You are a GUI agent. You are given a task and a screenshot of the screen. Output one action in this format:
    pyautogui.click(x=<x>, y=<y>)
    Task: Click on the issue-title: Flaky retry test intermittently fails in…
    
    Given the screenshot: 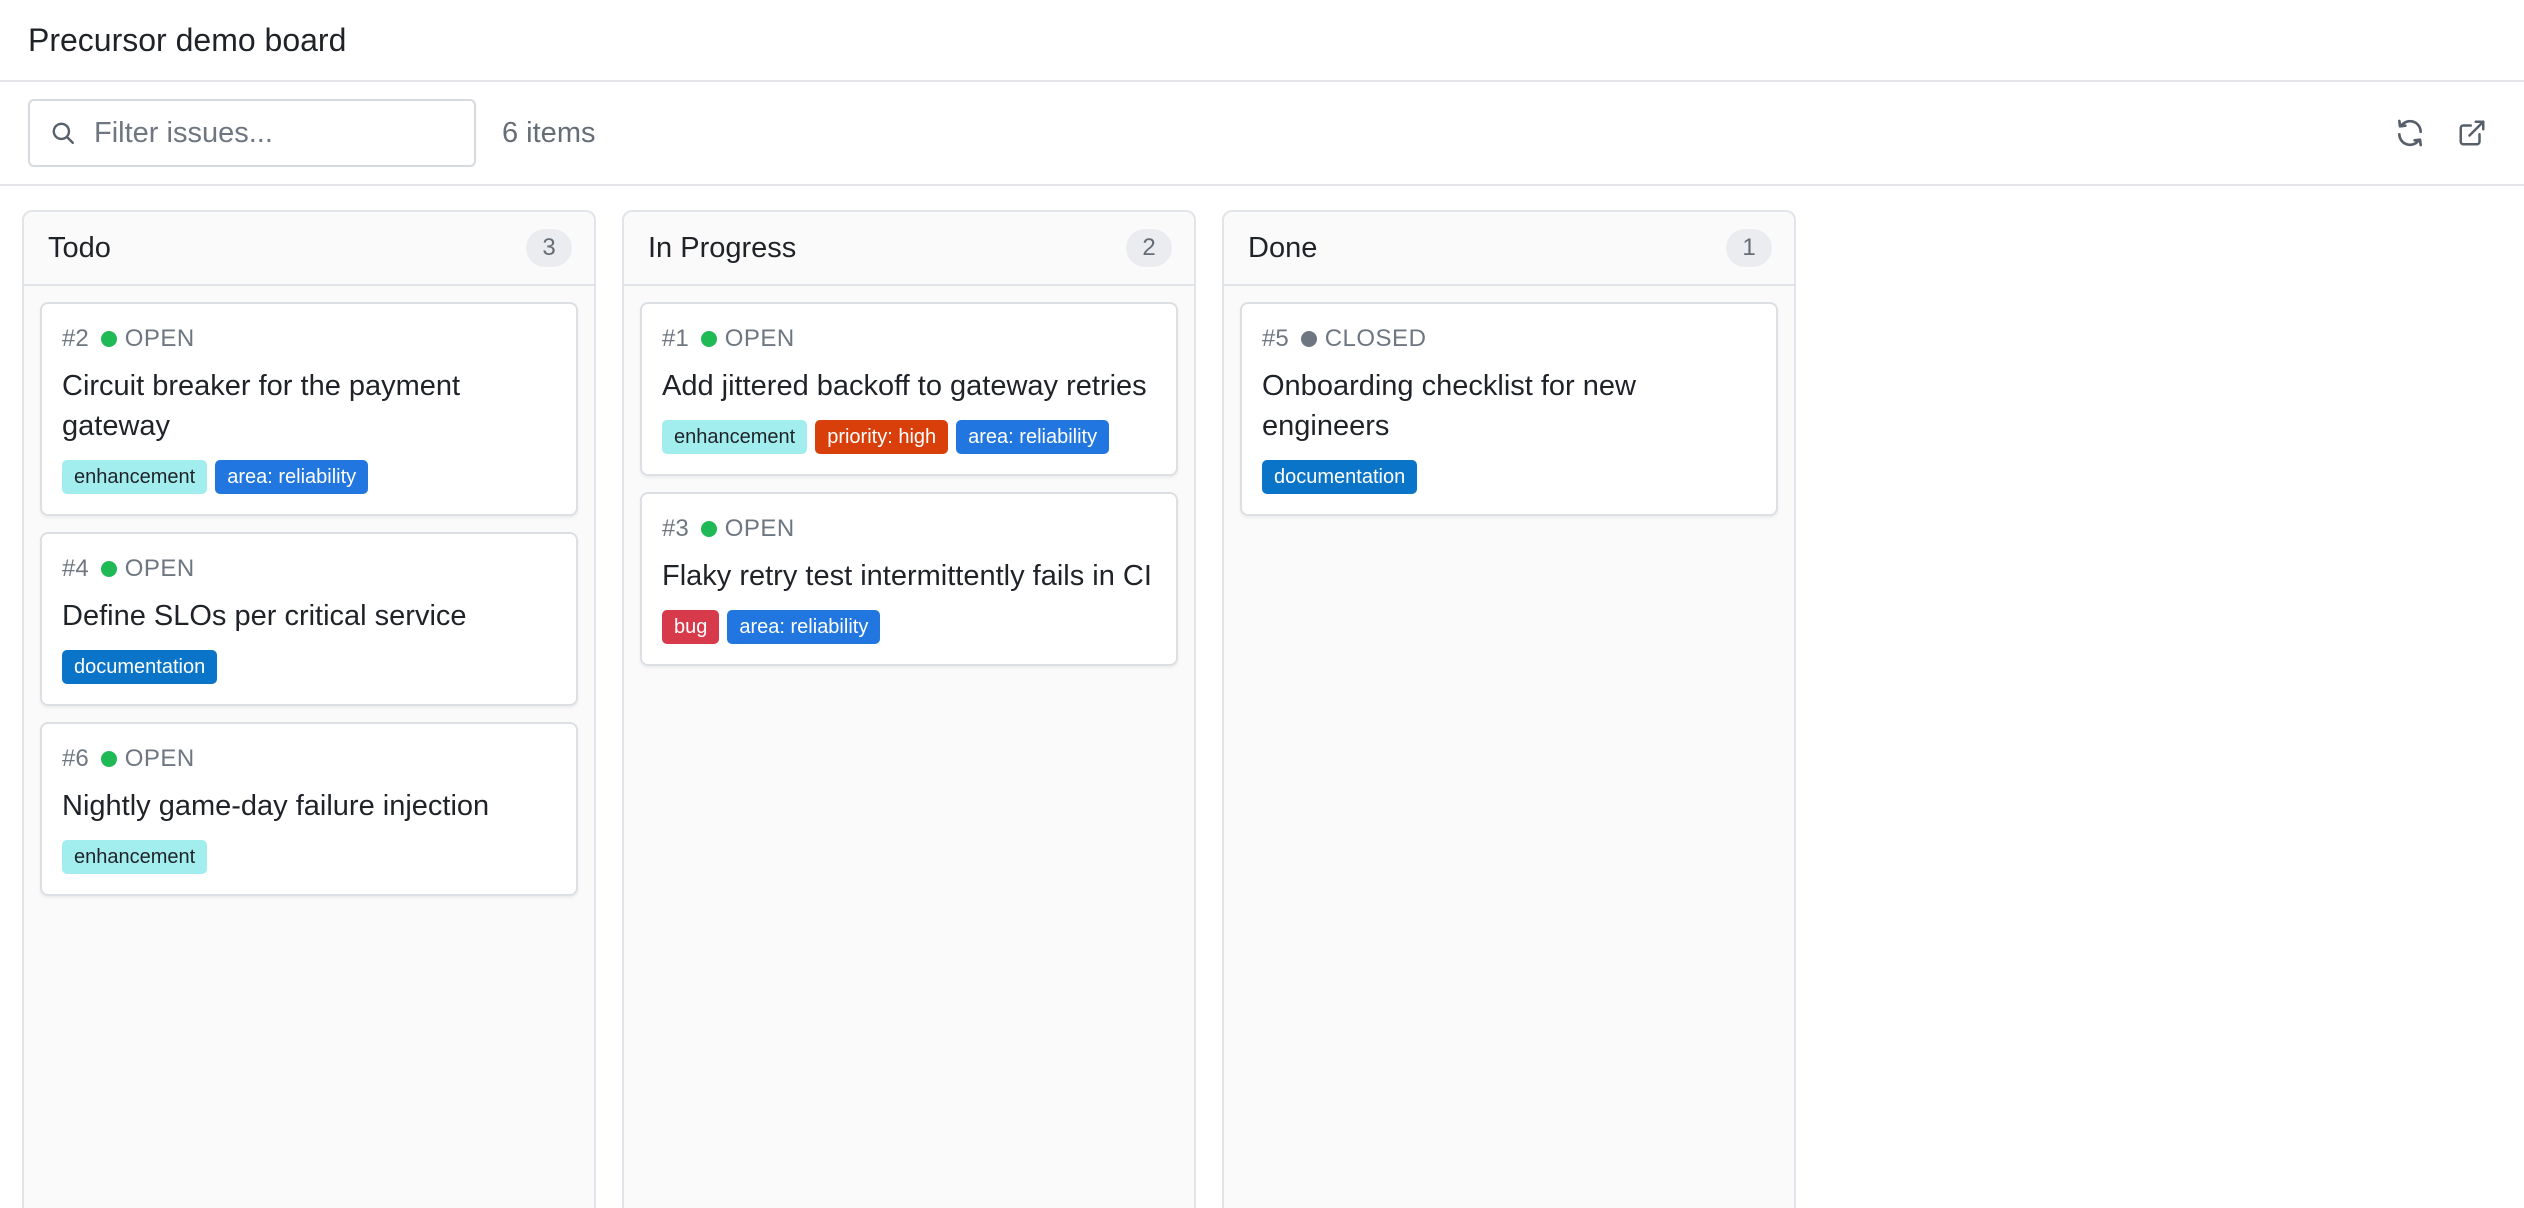 What is the action you would take?
    pyautogui.click(x=907, y=576)
    